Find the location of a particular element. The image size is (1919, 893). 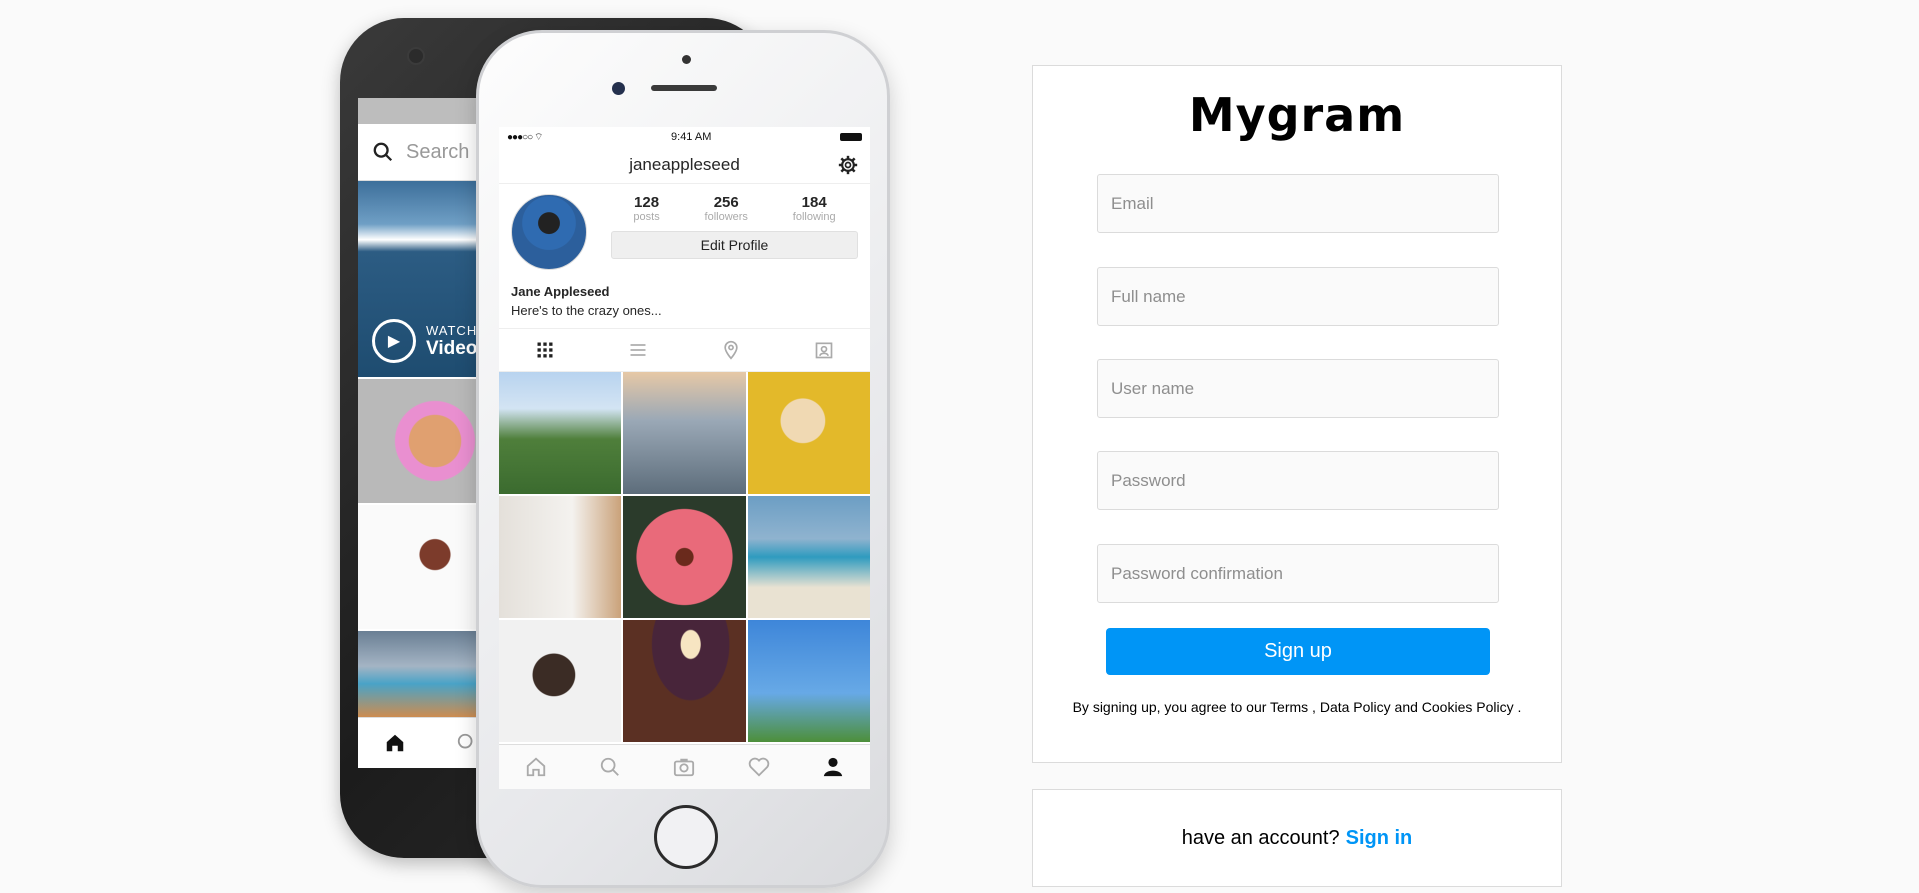

grid-icon is located at coordinates (545, 350).